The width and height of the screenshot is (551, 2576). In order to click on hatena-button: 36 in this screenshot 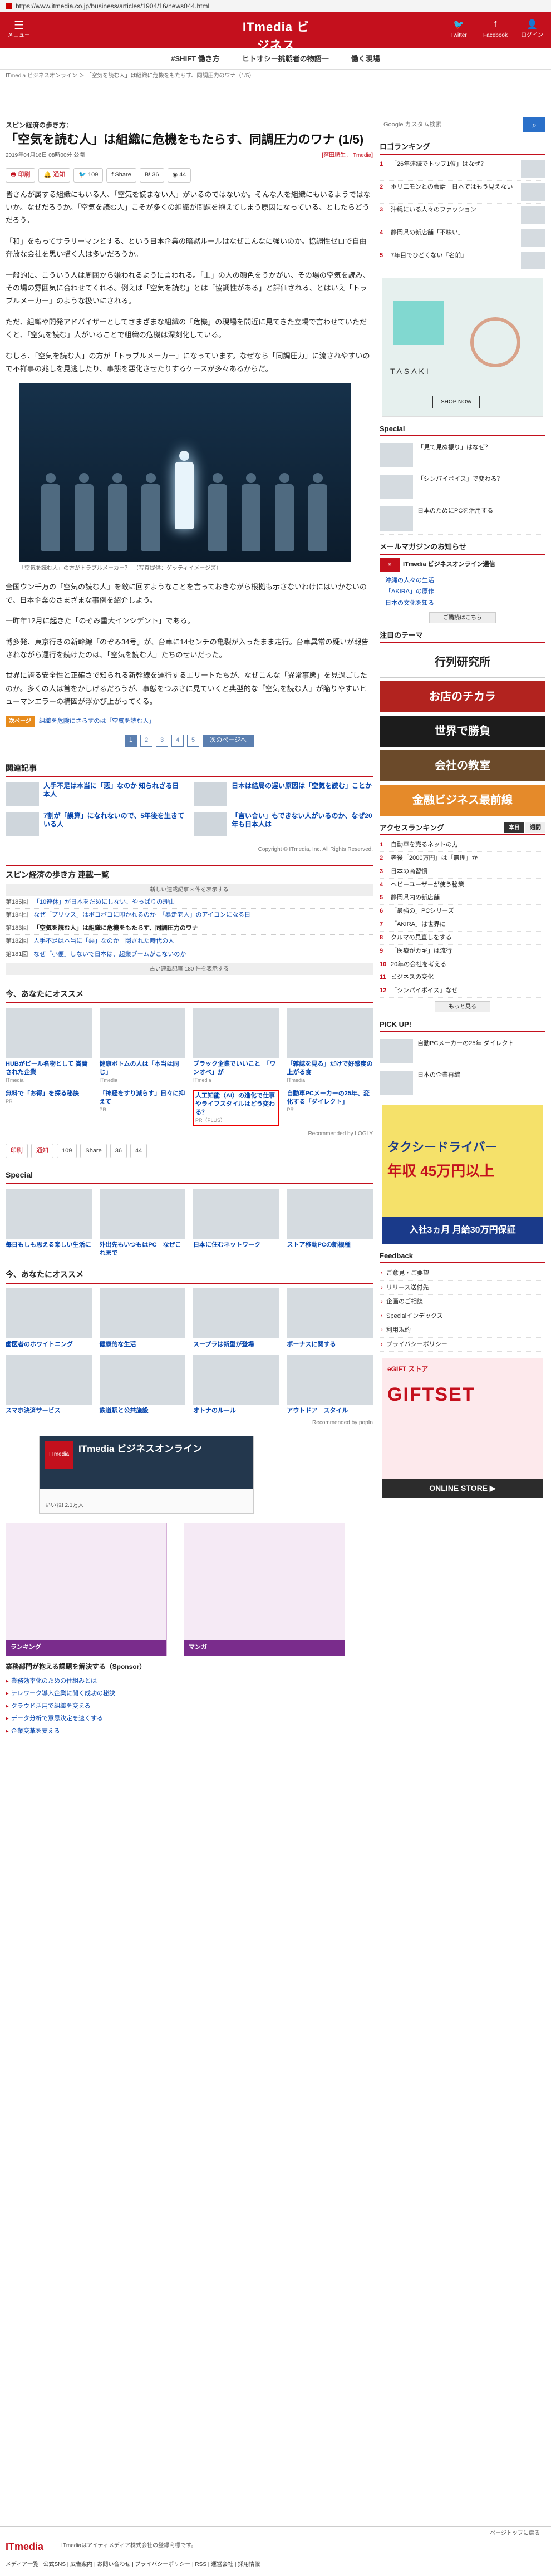, I will do `click(119, 1152)`.